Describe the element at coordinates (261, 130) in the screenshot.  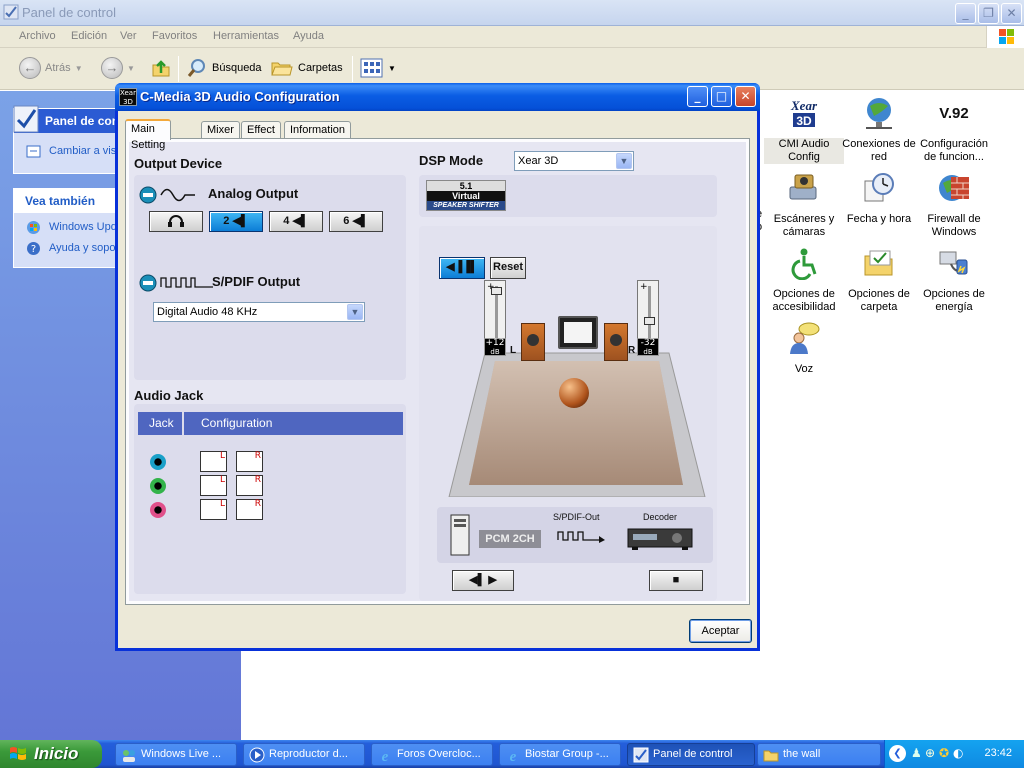
I see `tab-effect: Effect` at that location.